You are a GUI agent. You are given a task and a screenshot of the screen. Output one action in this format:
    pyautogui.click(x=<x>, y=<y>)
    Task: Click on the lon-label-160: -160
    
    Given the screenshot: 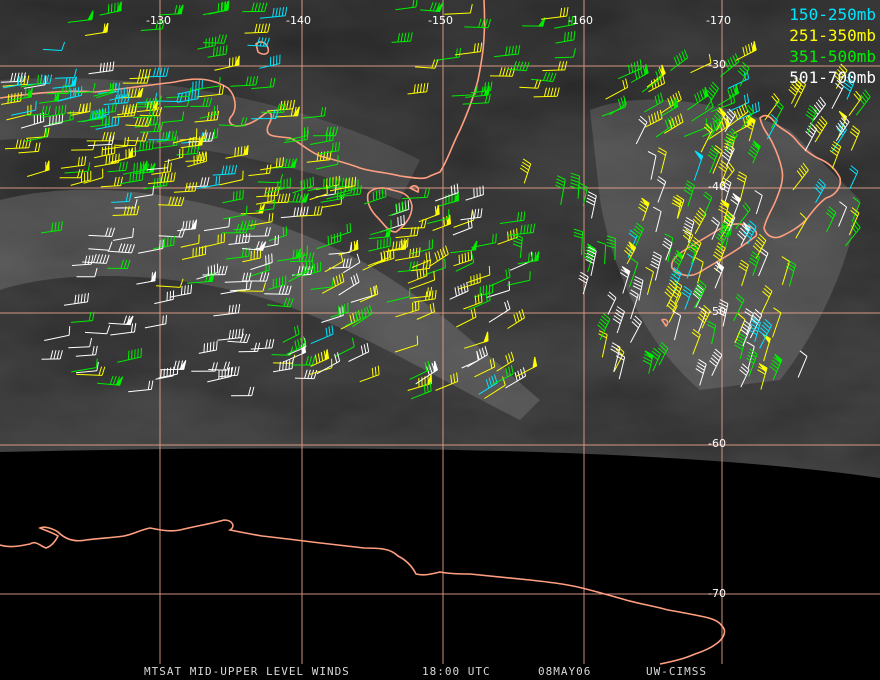 What is the action you would take?
    pyautogui.click(x=580, y=20)
    